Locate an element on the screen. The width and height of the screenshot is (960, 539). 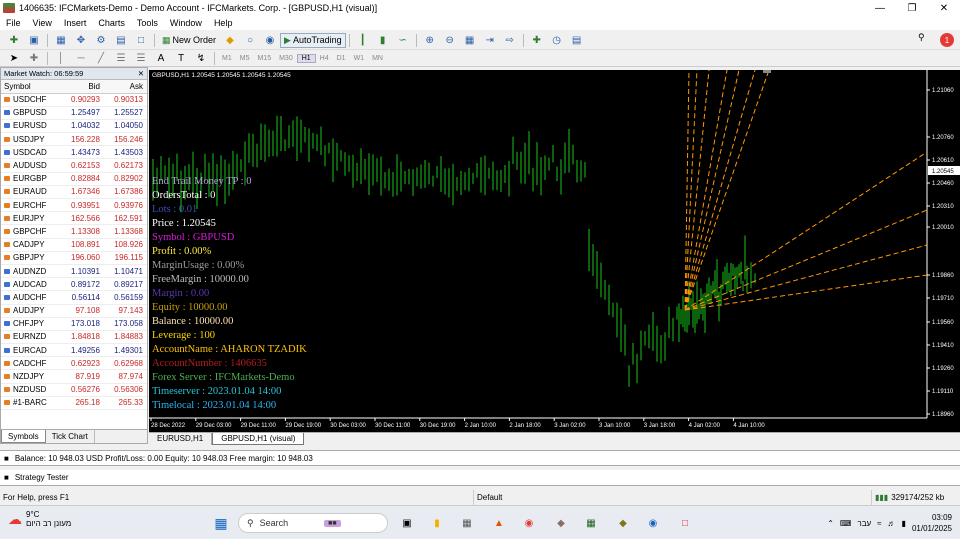
terminal-icon: ▤ is located at coordinates (121, 40).